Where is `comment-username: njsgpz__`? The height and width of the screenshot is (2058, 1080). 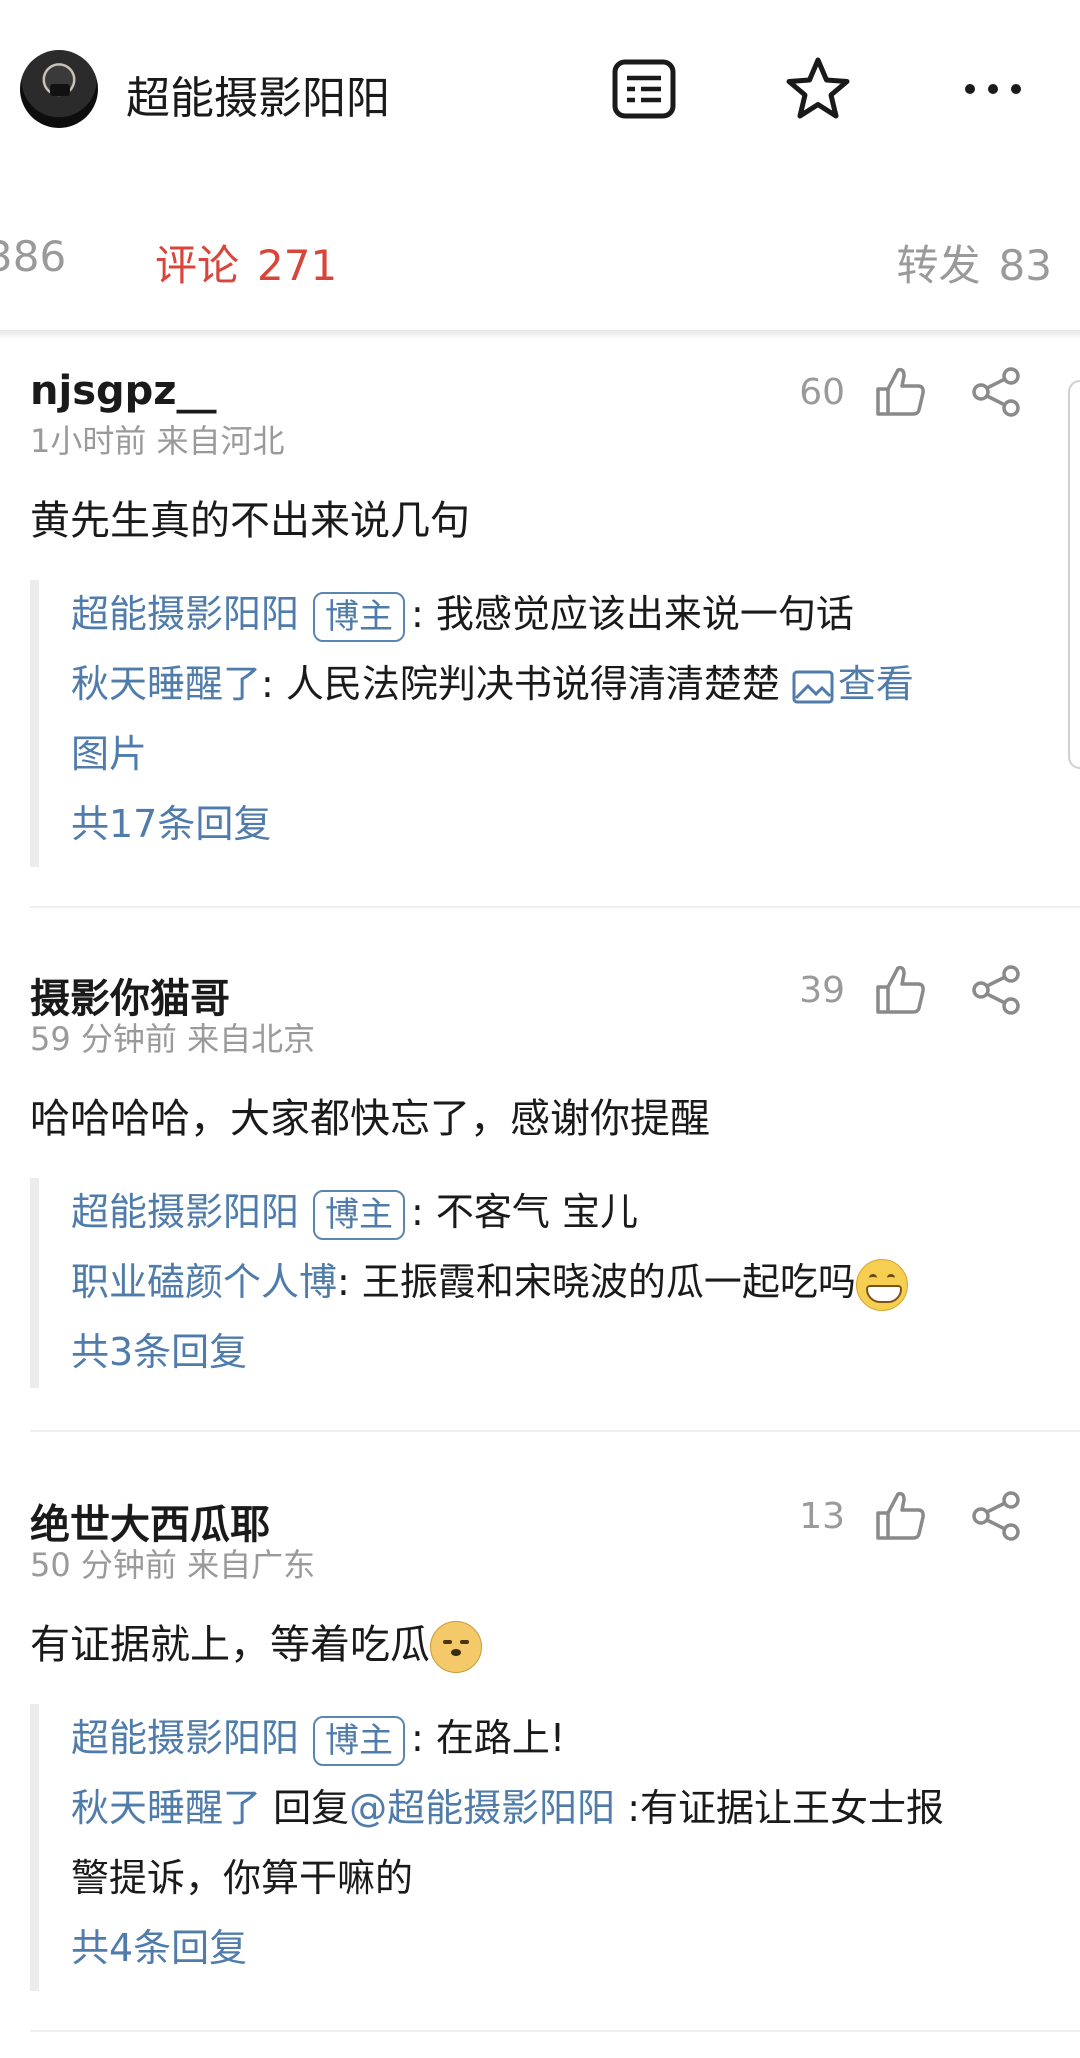
comment-username: njsgpz__ is located at coordinates (123, 391).